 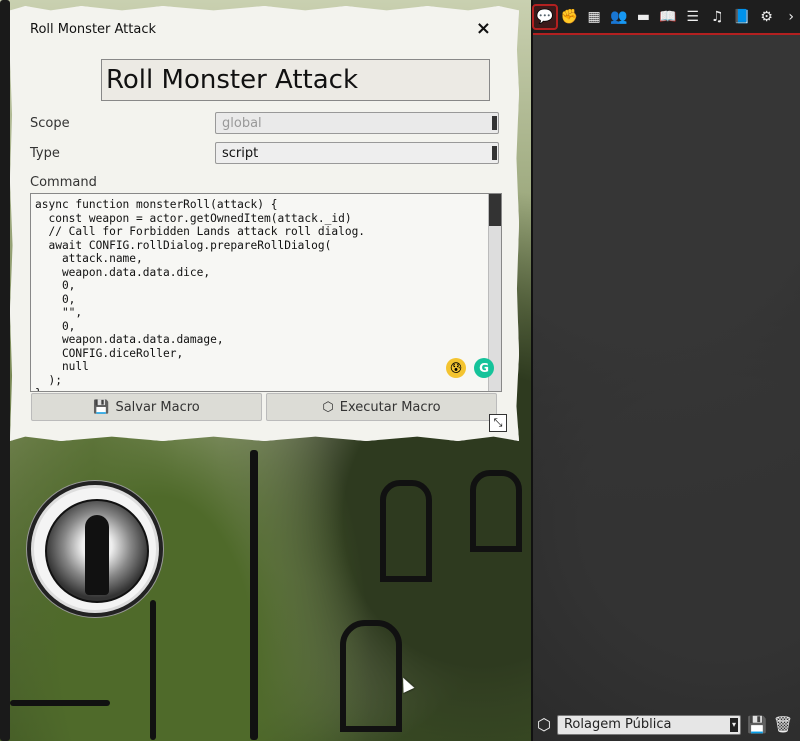 I want to click on roll-mode-select: Rolagem Pública ▾, so click(x=648, y=724).